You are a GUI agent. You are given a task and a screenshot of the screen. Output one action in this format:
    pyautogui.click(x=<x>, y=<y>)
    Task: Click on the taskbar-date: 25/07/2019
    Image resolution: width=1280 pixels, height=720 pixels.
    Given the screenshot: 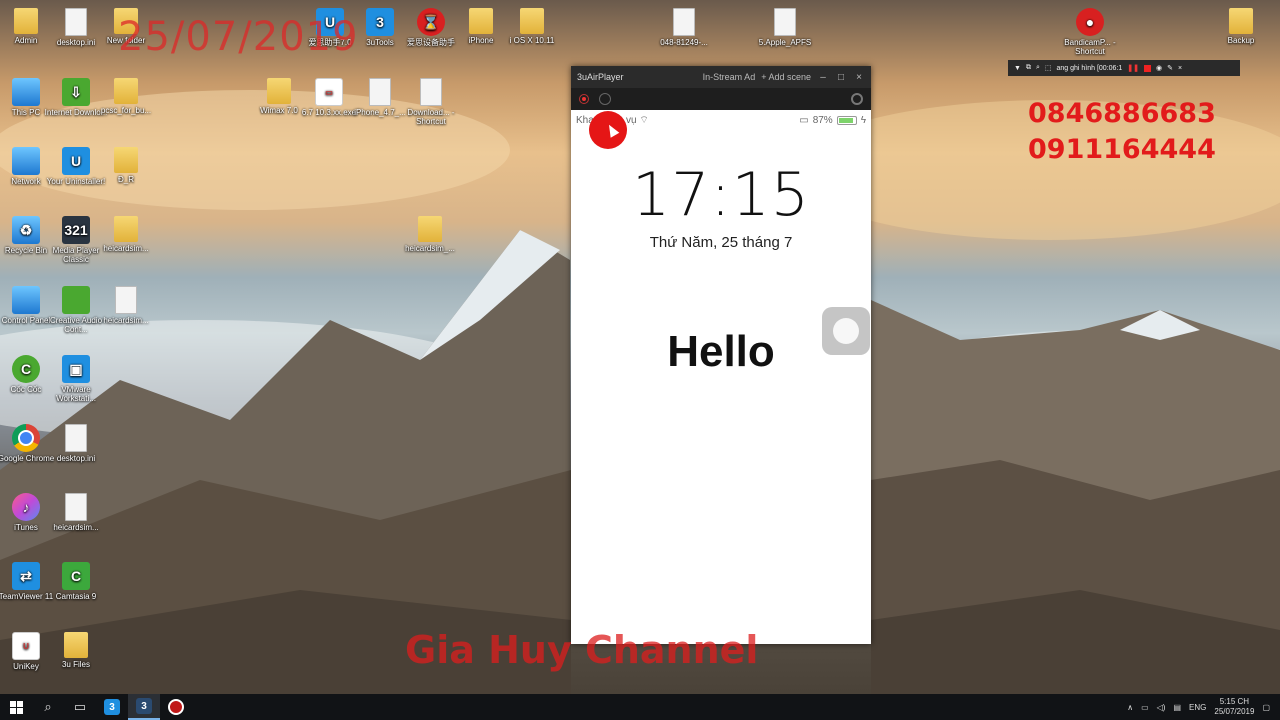 What is the action you would take?
    pyautogui.click(x=1234, y=711)
    